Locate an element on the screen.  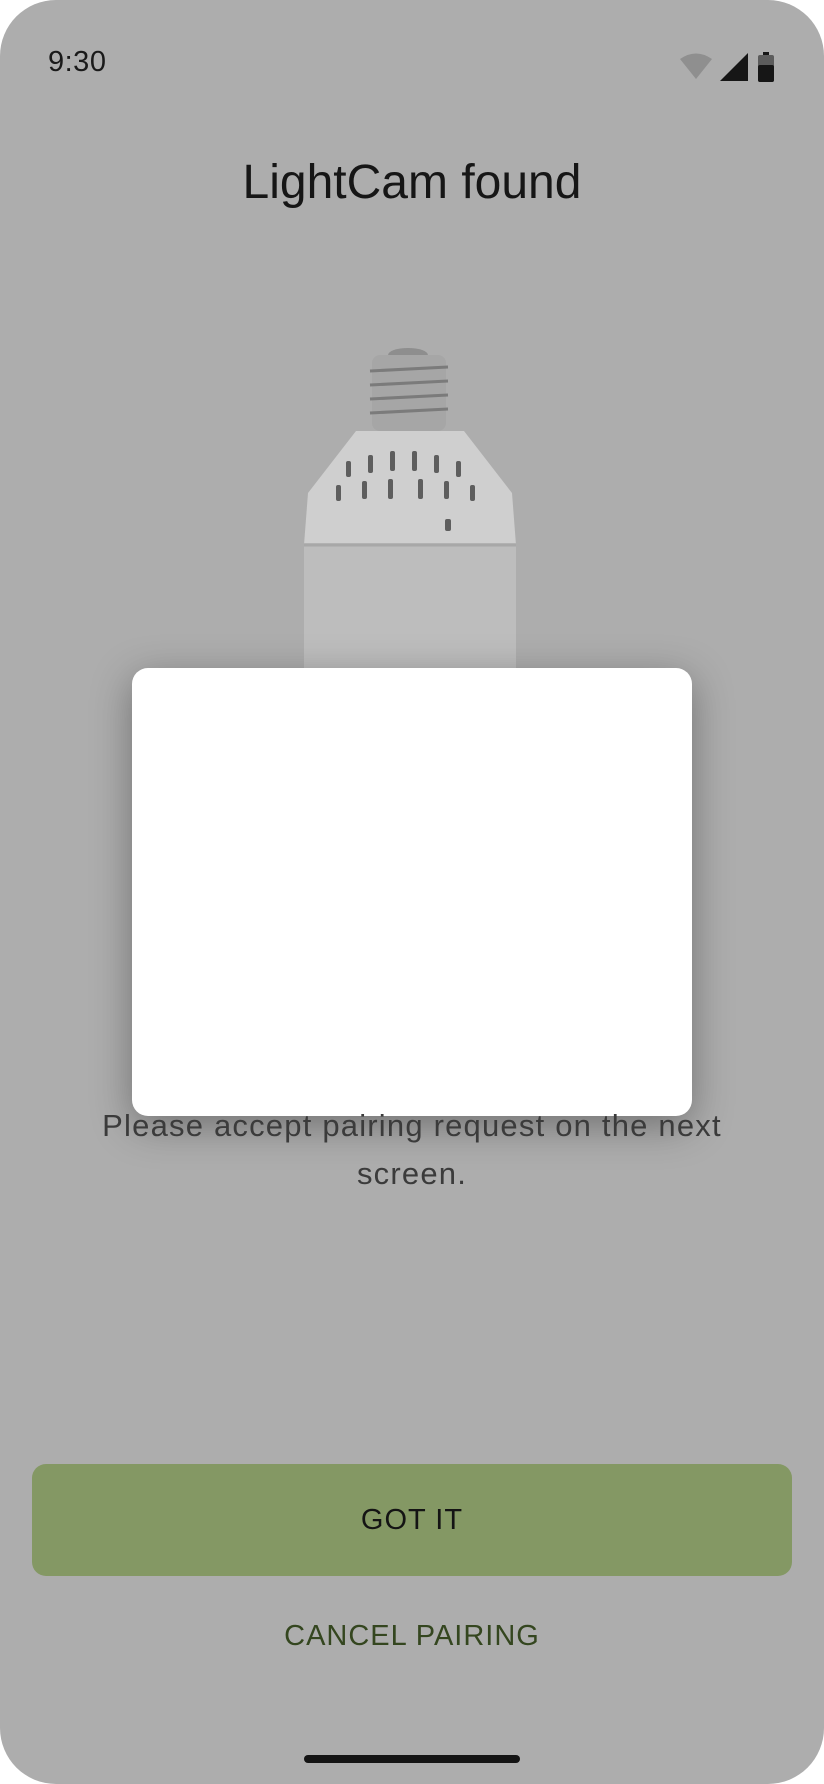
status-icons is located at coordinates (727, 67).